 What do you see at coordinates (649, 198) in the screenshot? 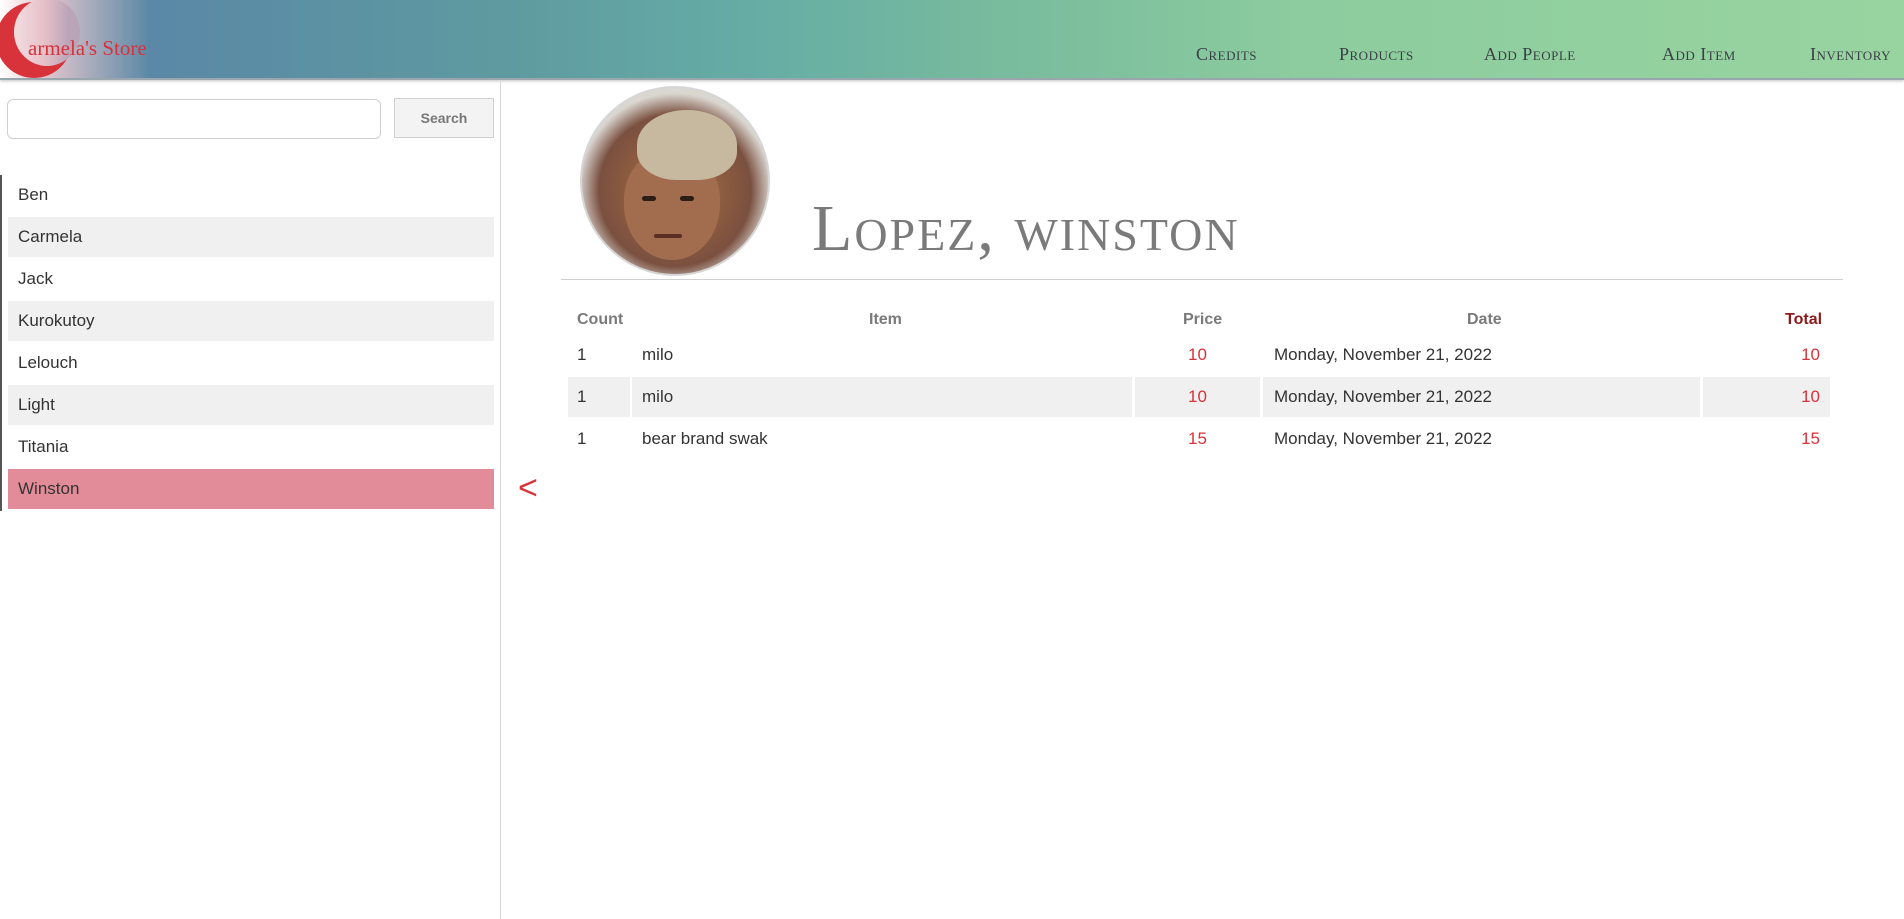
I see `avatar-eye-left` at bounding box center [649, 198].